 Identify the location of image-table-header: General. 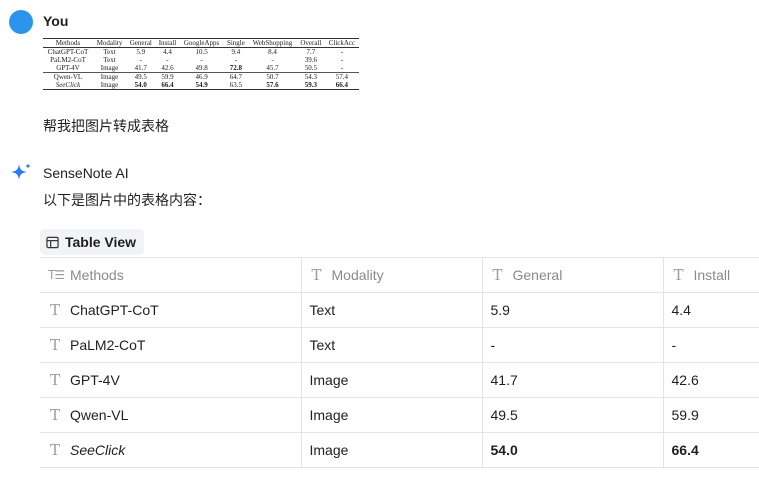
(140, 43).